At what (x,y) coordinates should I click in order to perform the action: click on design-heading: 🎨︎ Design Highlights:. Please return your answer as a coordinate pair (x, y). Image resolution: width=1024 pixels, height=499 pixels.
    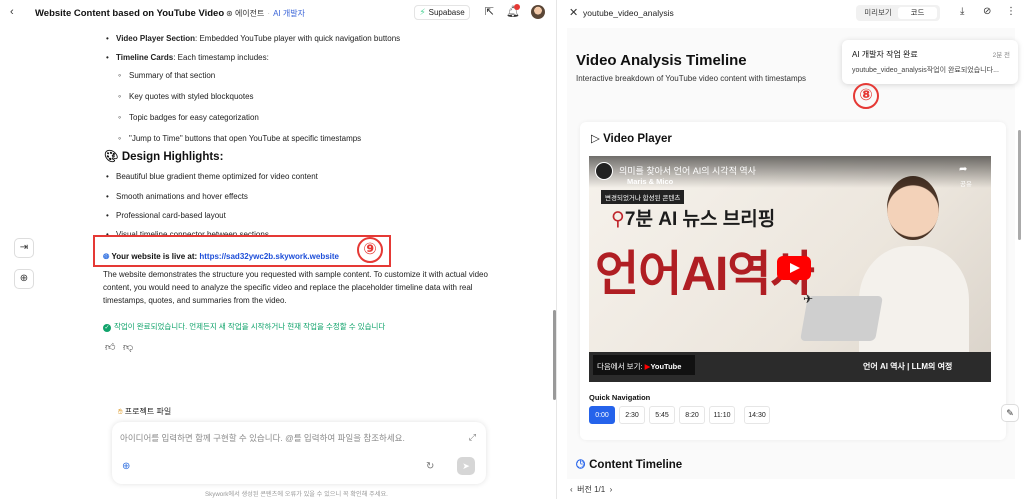
    Looking at the image, I should click on (163, 156).